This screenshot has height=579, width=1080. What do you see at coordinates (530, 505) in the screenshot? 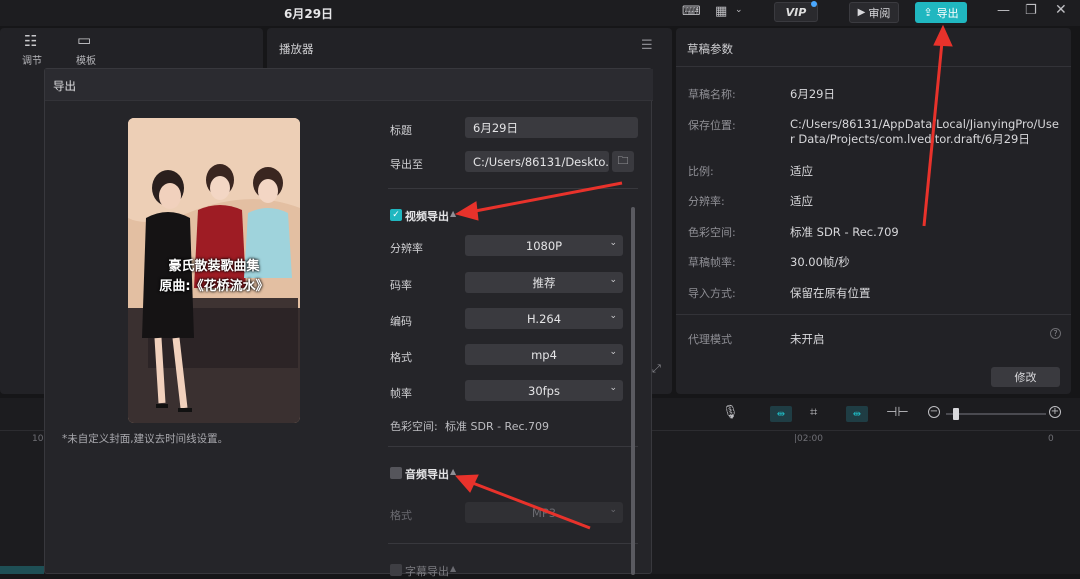
I see `arrow-to-audio-export` at bounding box center [530, 505].